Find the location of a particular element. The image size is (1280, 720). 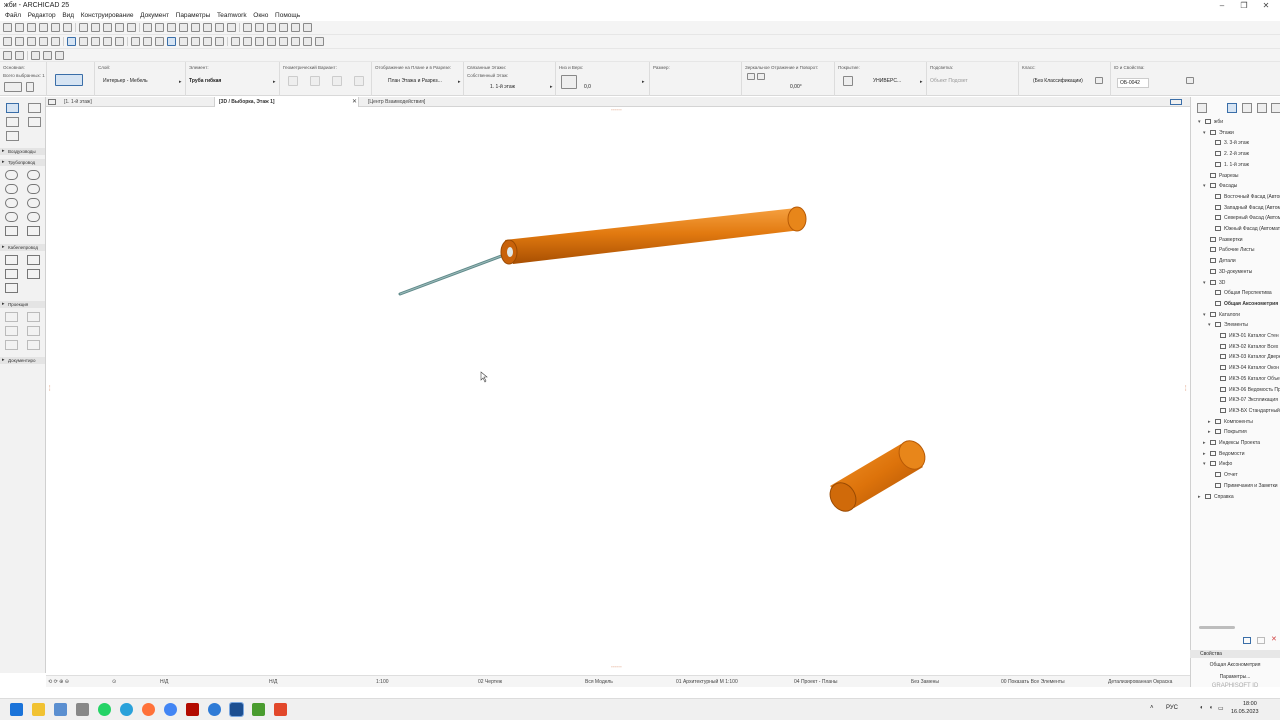

projection-3-icon is located at coordinates (11, 331).